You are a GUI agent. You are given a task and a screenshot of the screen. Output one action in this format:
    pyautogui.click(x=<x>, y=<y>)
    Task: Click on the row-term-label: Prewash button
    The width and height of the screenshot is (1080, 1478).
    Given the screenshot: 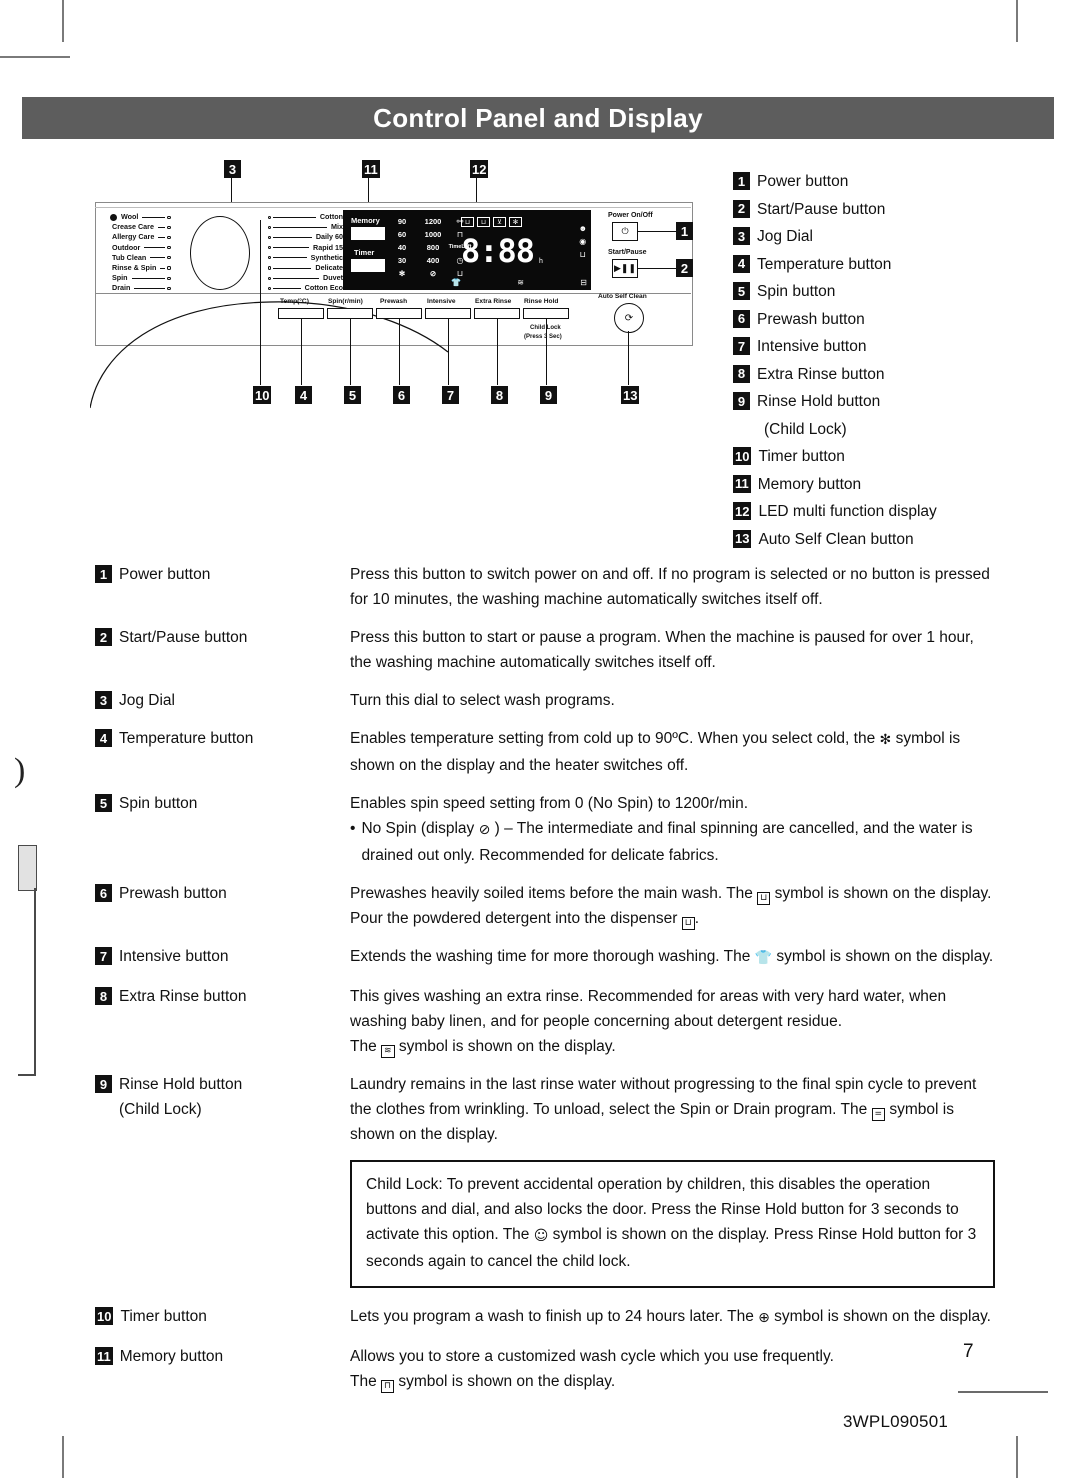 What is the action you would take?
    pyautogui.click(x=173, y=893)
    